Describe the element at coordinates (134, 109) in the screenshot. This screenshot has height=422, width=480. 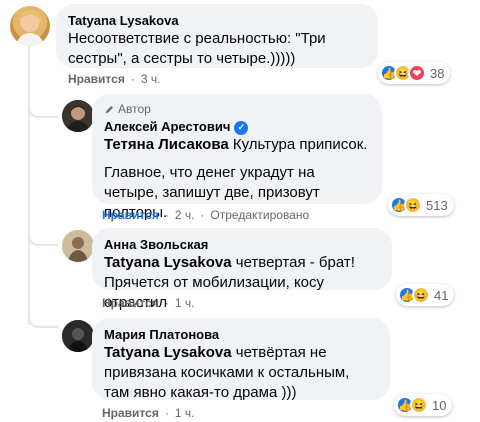
I see `author-badge-label: Автор` at that location.